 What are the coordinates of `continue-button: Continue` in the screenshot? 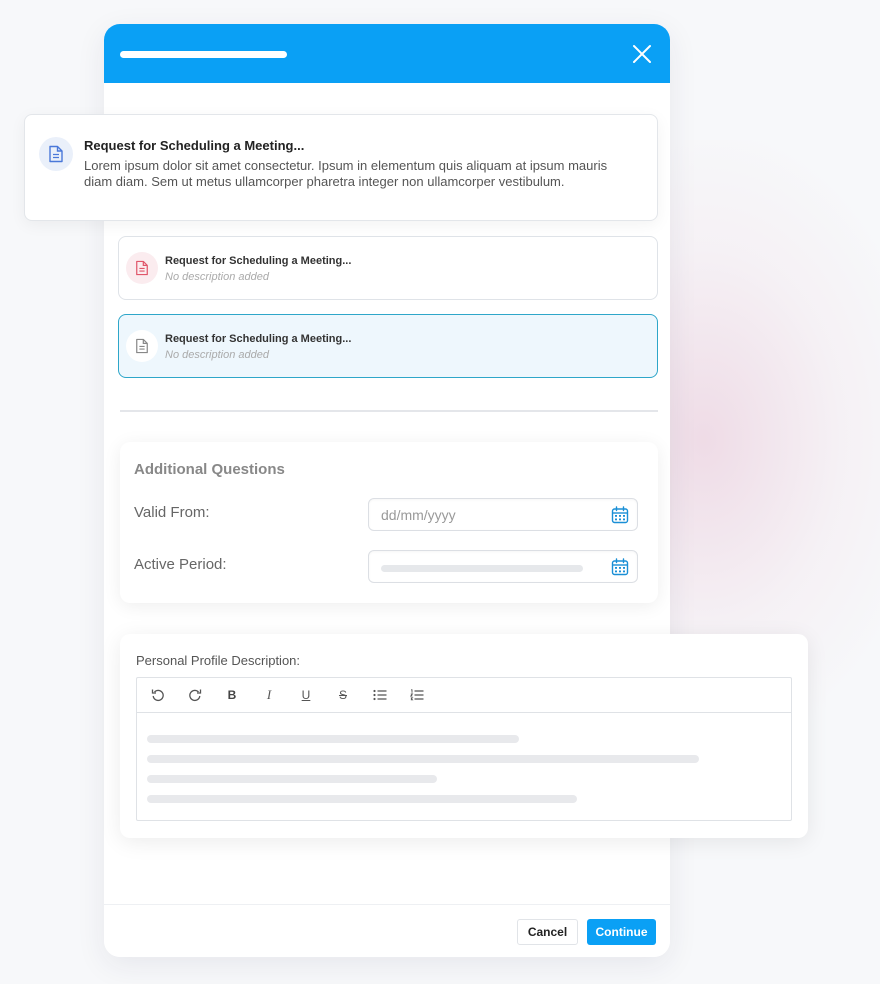 It's located at (621, 932).